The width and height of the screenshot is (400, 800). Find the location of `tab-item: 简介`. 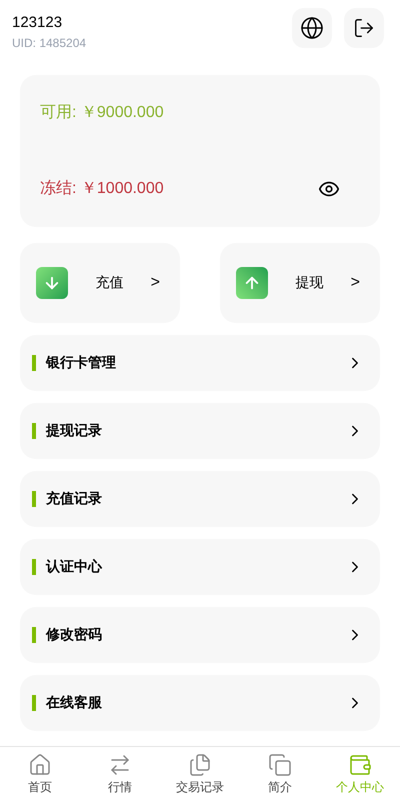

tab-item: 简介 is located at coordinates (280, 773).